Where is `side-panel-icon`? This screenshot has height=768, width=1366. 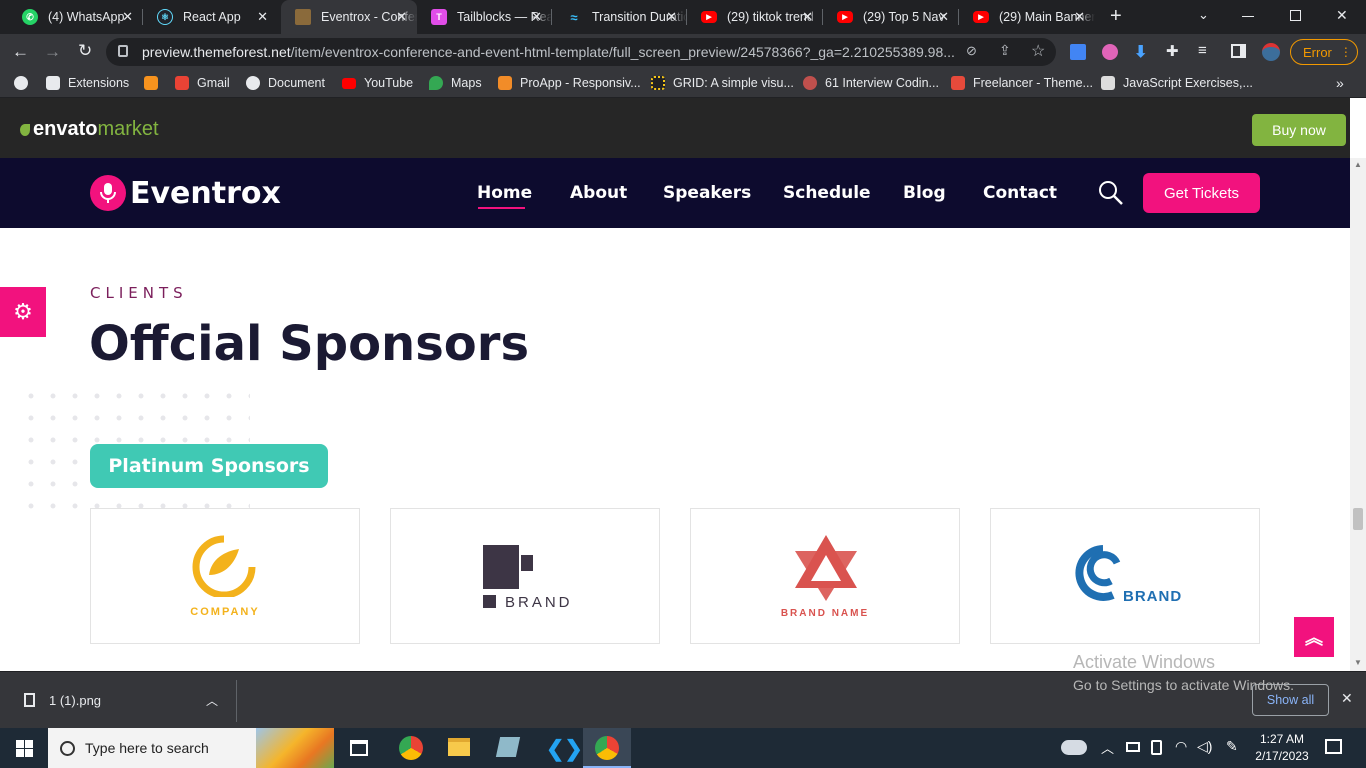 side-panel-icon is located at coordinates (1238, 51).